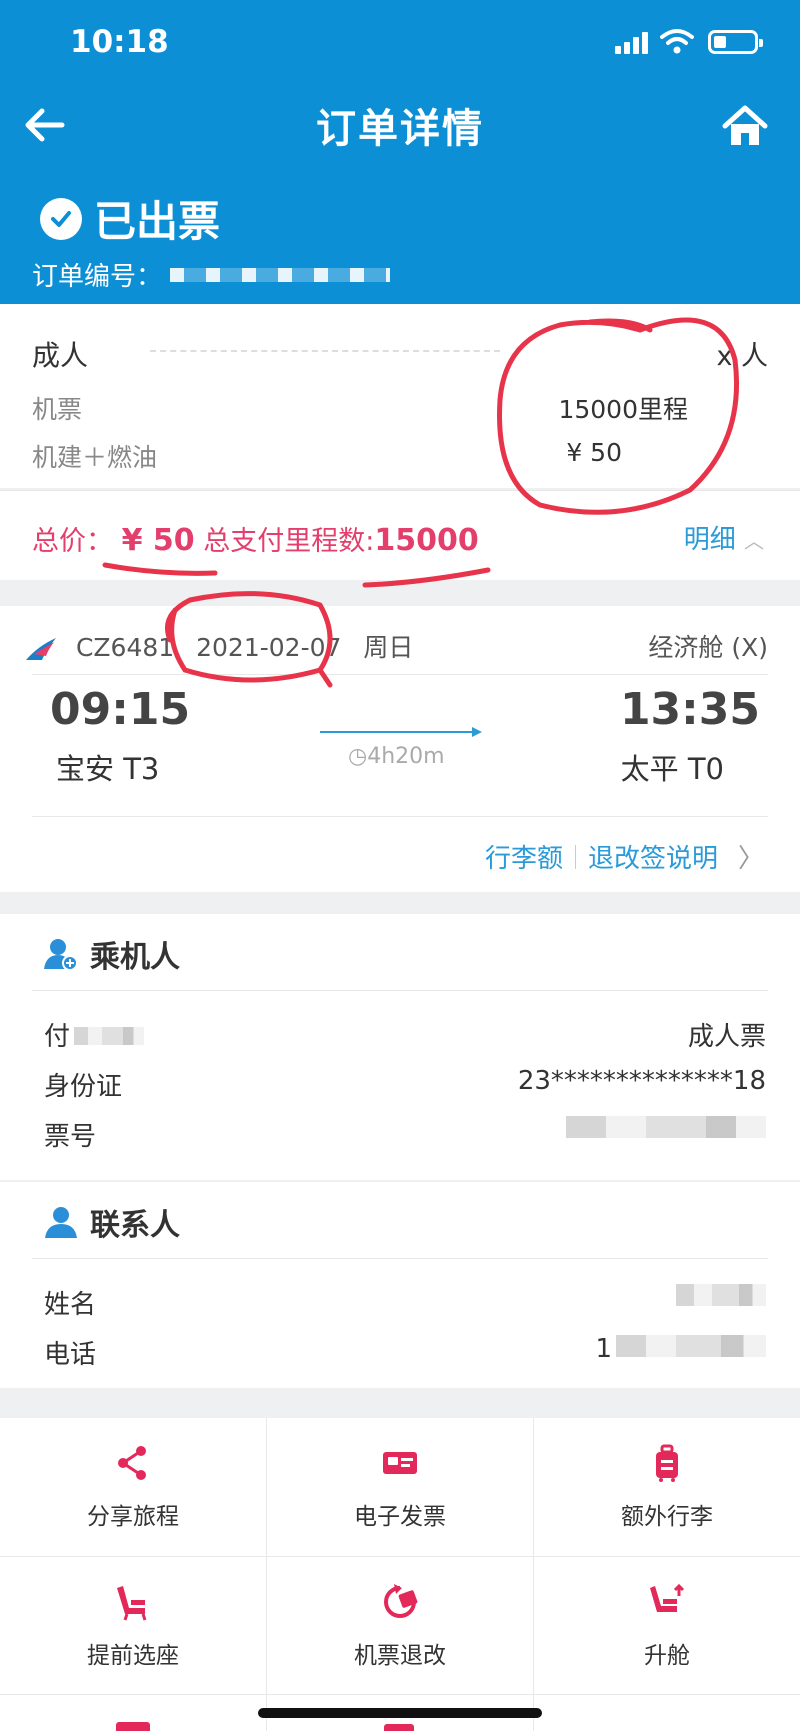 The image size is (800, 1731). What do you see at coordinates (61, 1222) in the screenshot?
I see `contact-person-icon` at bounding box center [61, 1222].